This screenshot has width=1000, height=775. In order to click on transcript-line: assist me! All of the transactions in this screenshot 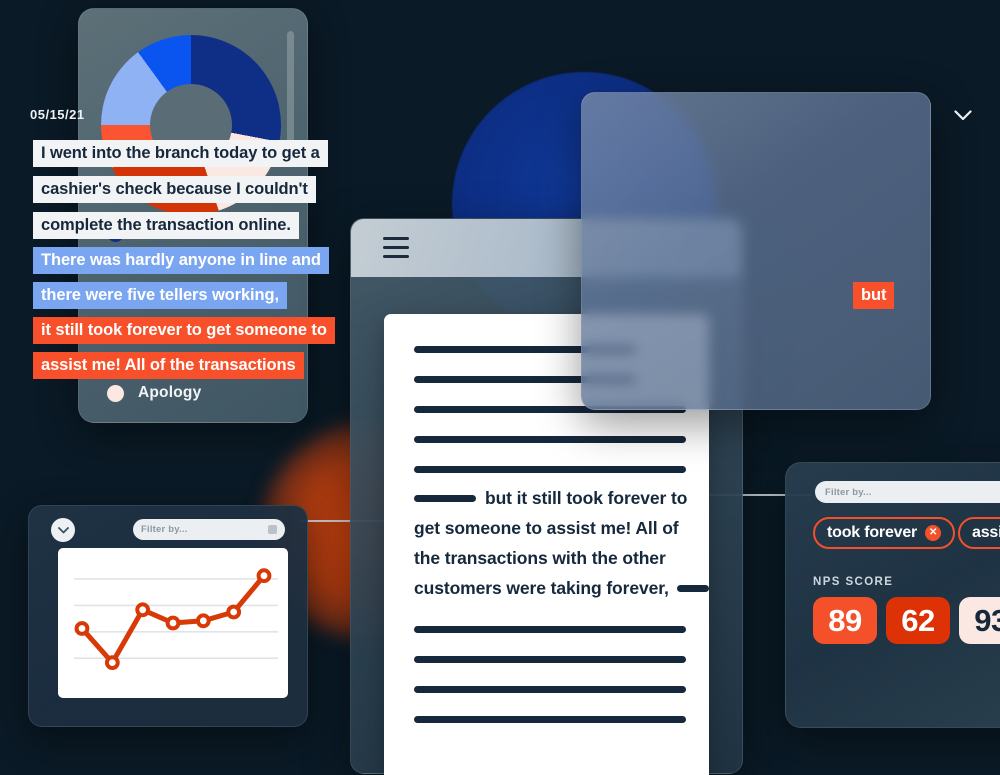, I will do `click(168, 365)`.